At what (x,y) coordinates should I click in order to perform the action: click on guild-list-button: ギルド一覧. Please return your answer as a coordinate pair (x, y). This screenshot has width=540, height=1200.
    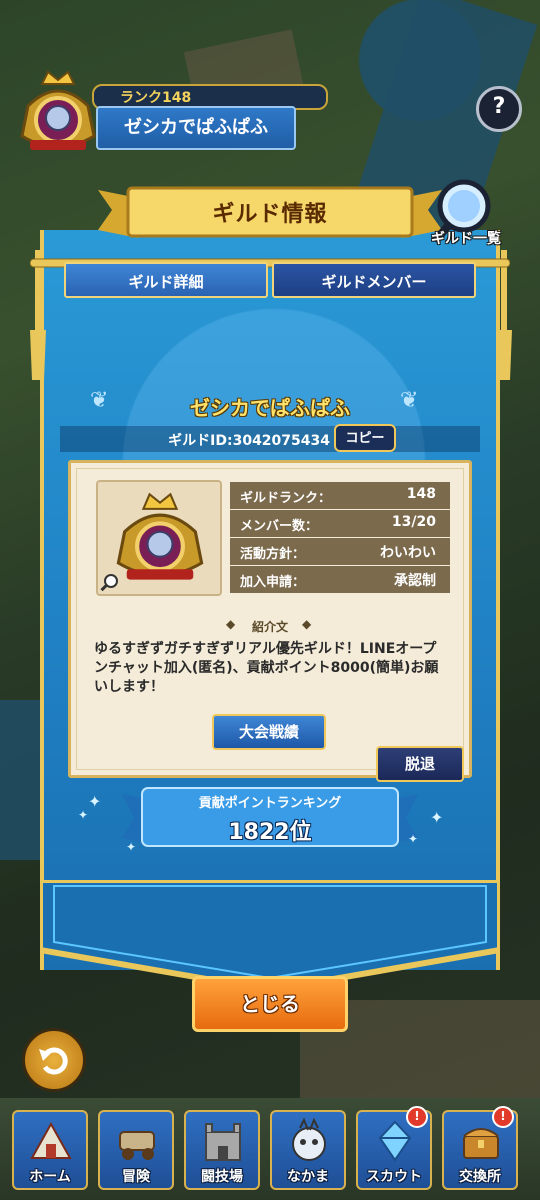
    Looking at the image, I should click on (466, 238).